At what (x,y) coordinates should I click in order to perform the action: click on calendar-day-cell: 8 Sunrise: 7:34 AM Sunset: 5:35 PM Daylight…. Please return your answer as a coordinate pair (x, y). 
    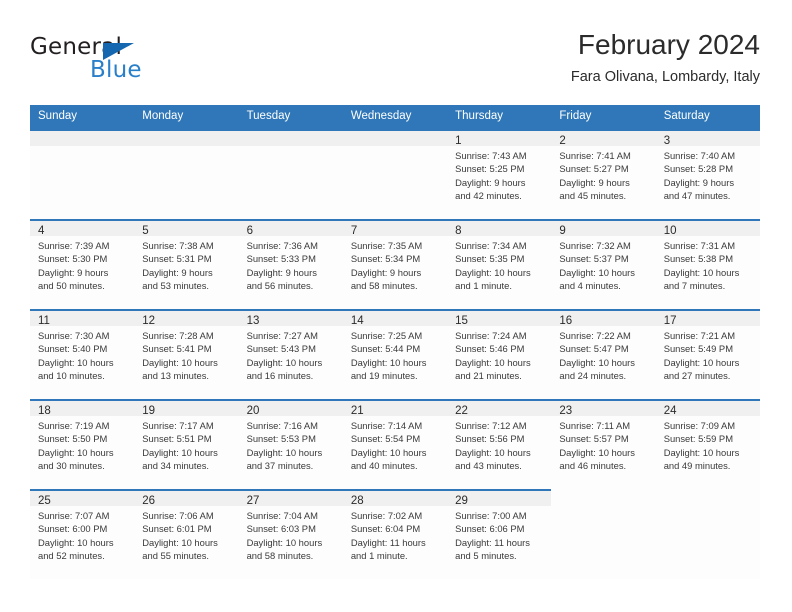
    Looking at the image, I should click on (499, 264).